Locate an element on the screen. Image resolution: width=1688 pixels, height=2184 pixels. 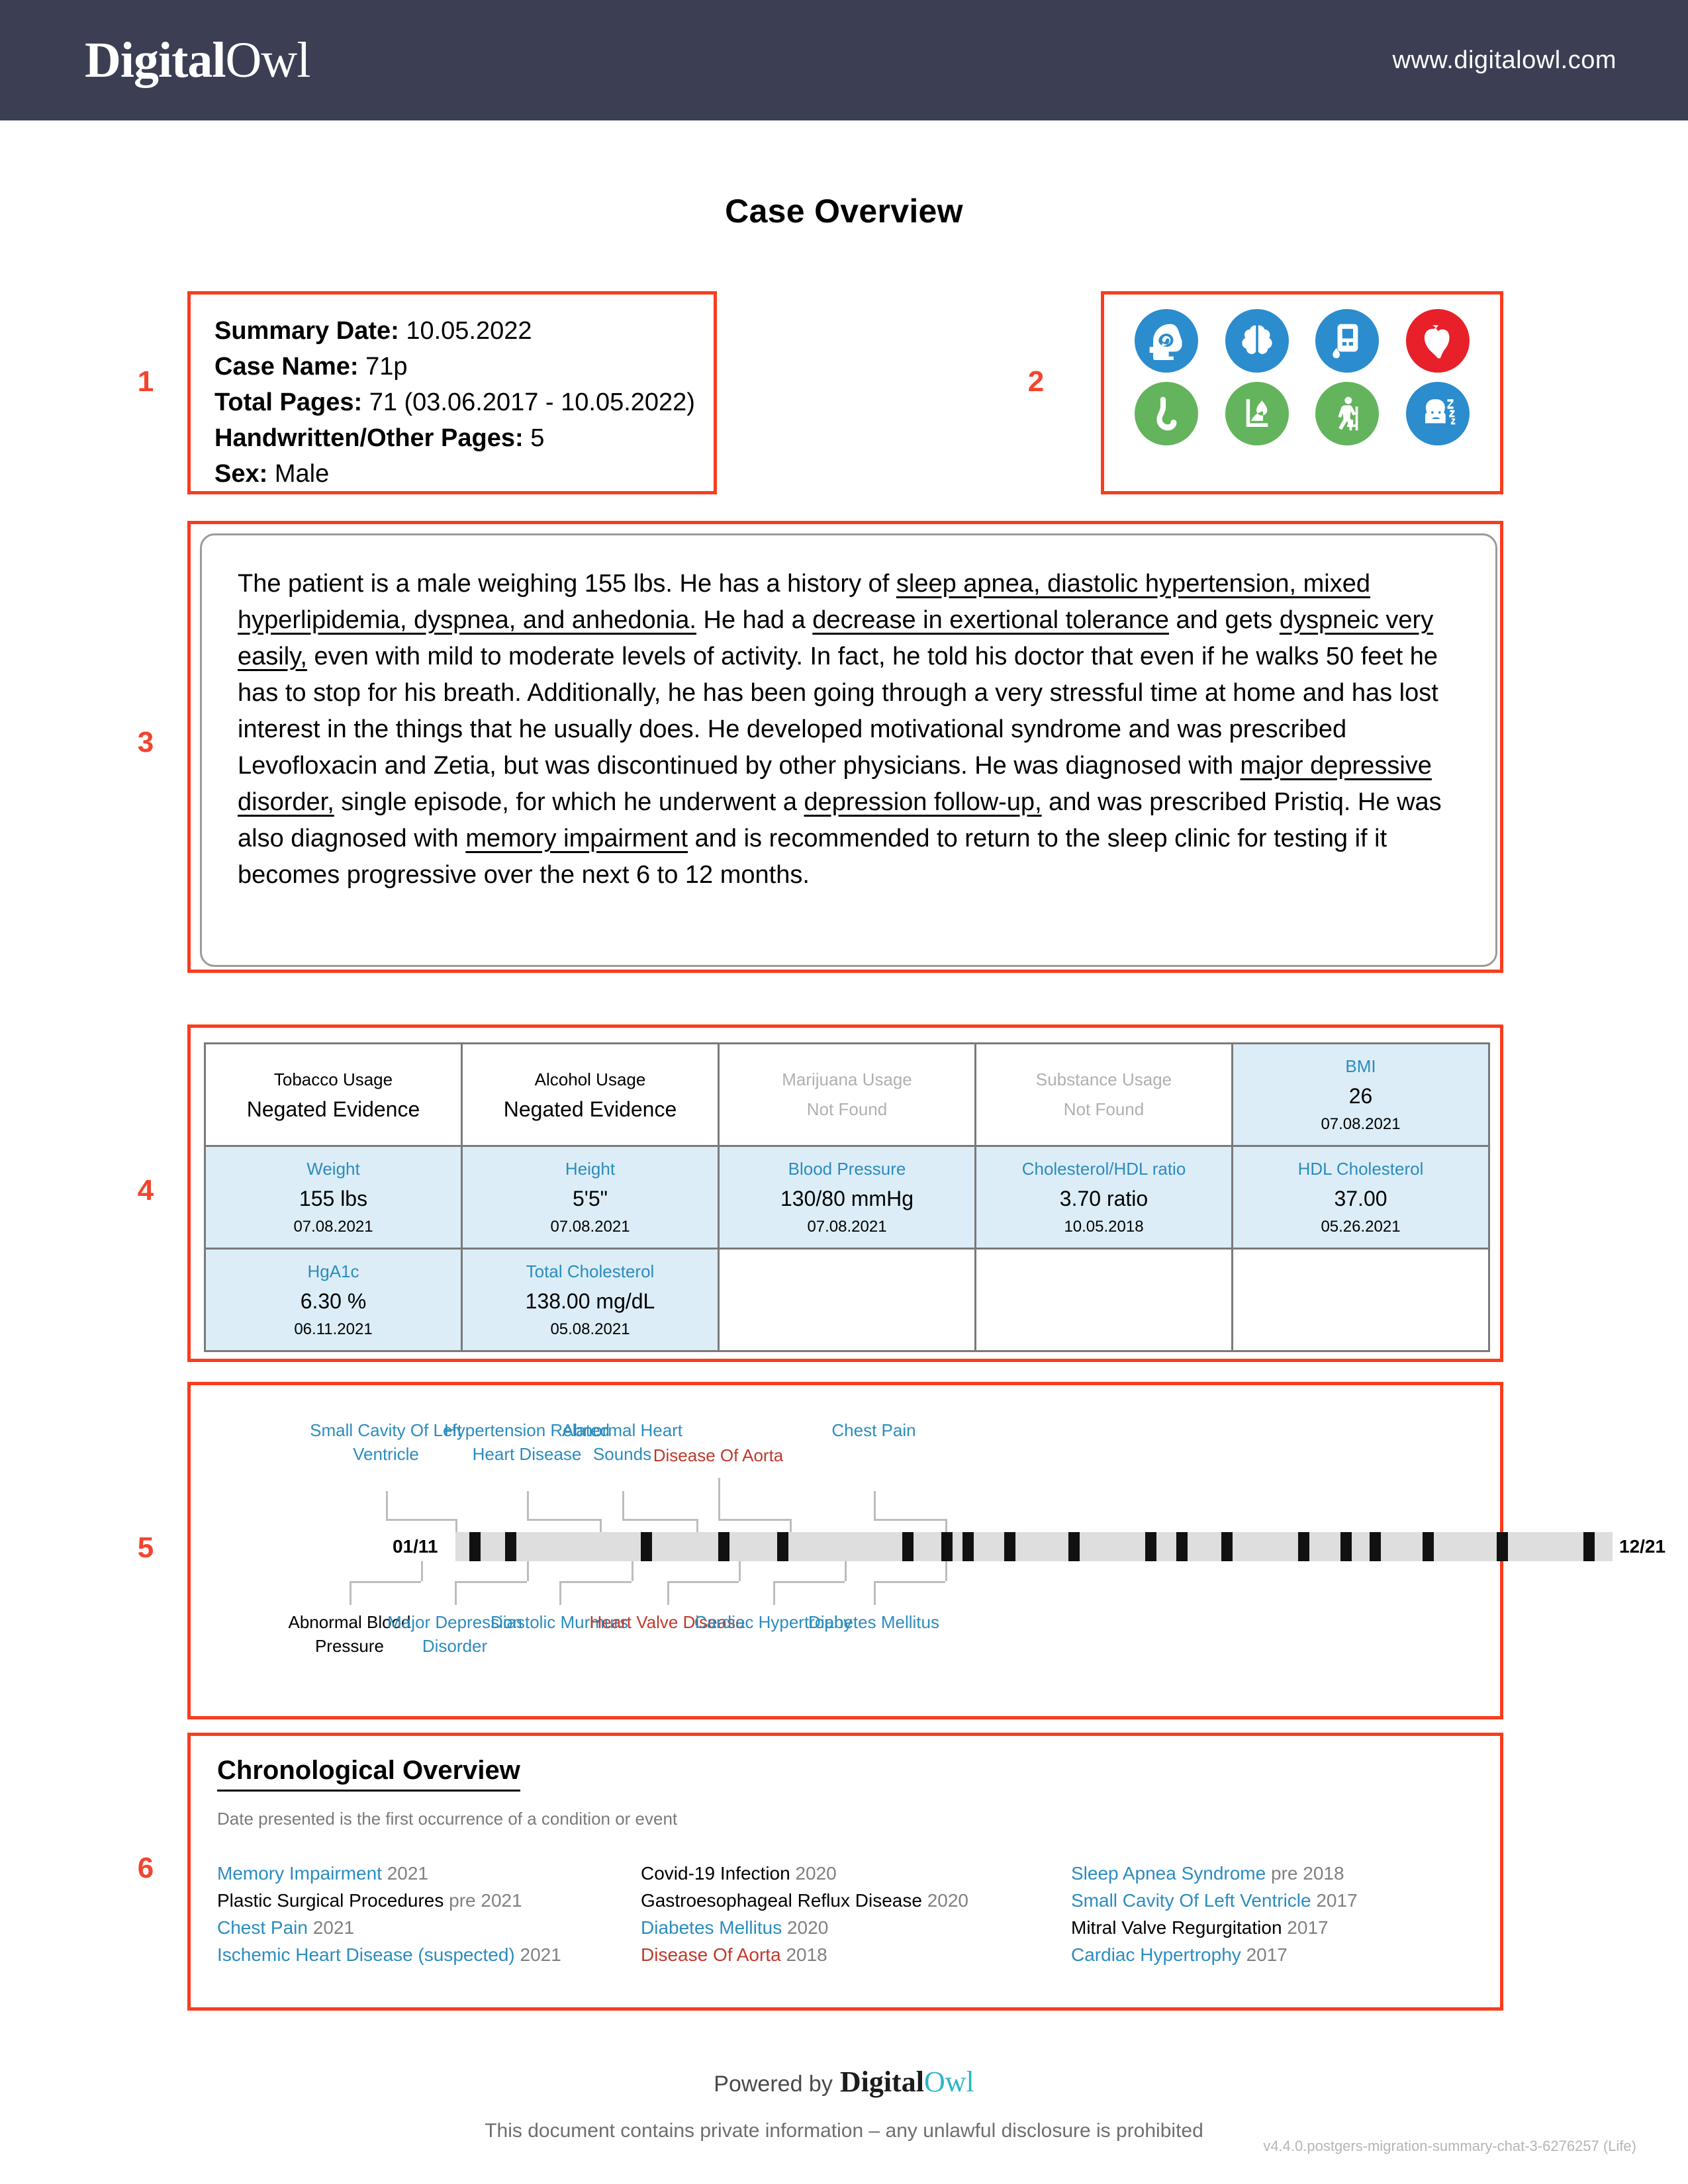
condition-name: Plastic Surgical Procedures is located at coordinates (330, 1900).